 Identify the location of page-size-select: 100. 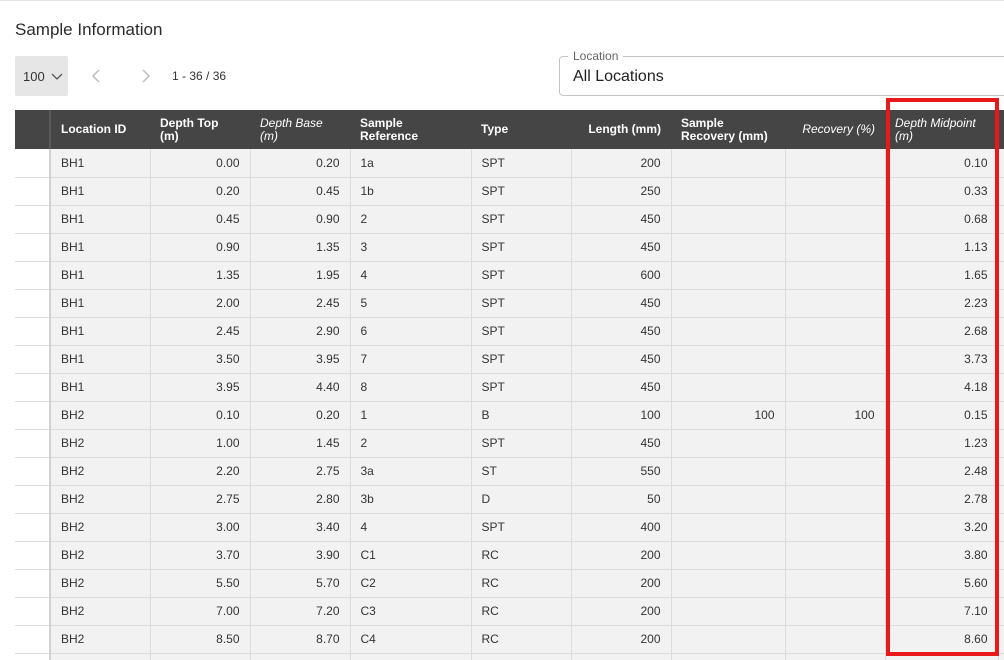
(41, 76).